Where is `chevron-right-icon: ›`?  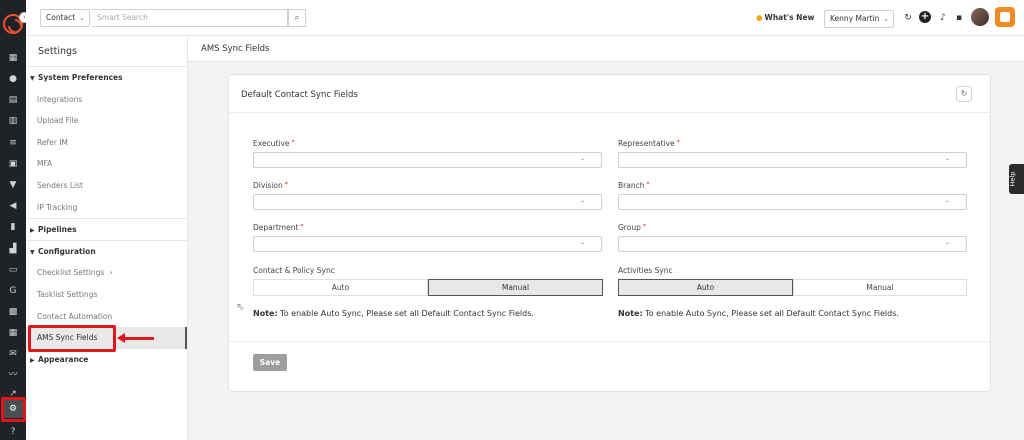 chevron-right-icon: › is located at coordinates (111, 272).